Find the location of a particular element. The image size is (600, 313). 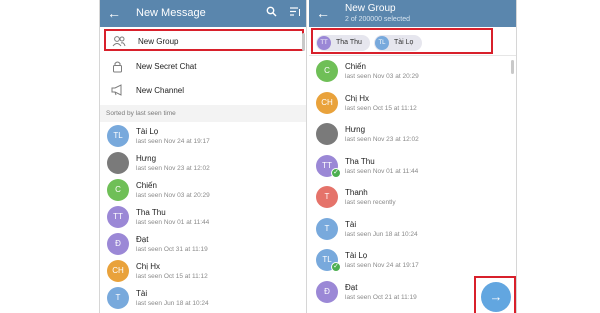

contact-row: TT Tha Thu last seen Nov 01 at 11:44 is located at coordinates (203, 218).